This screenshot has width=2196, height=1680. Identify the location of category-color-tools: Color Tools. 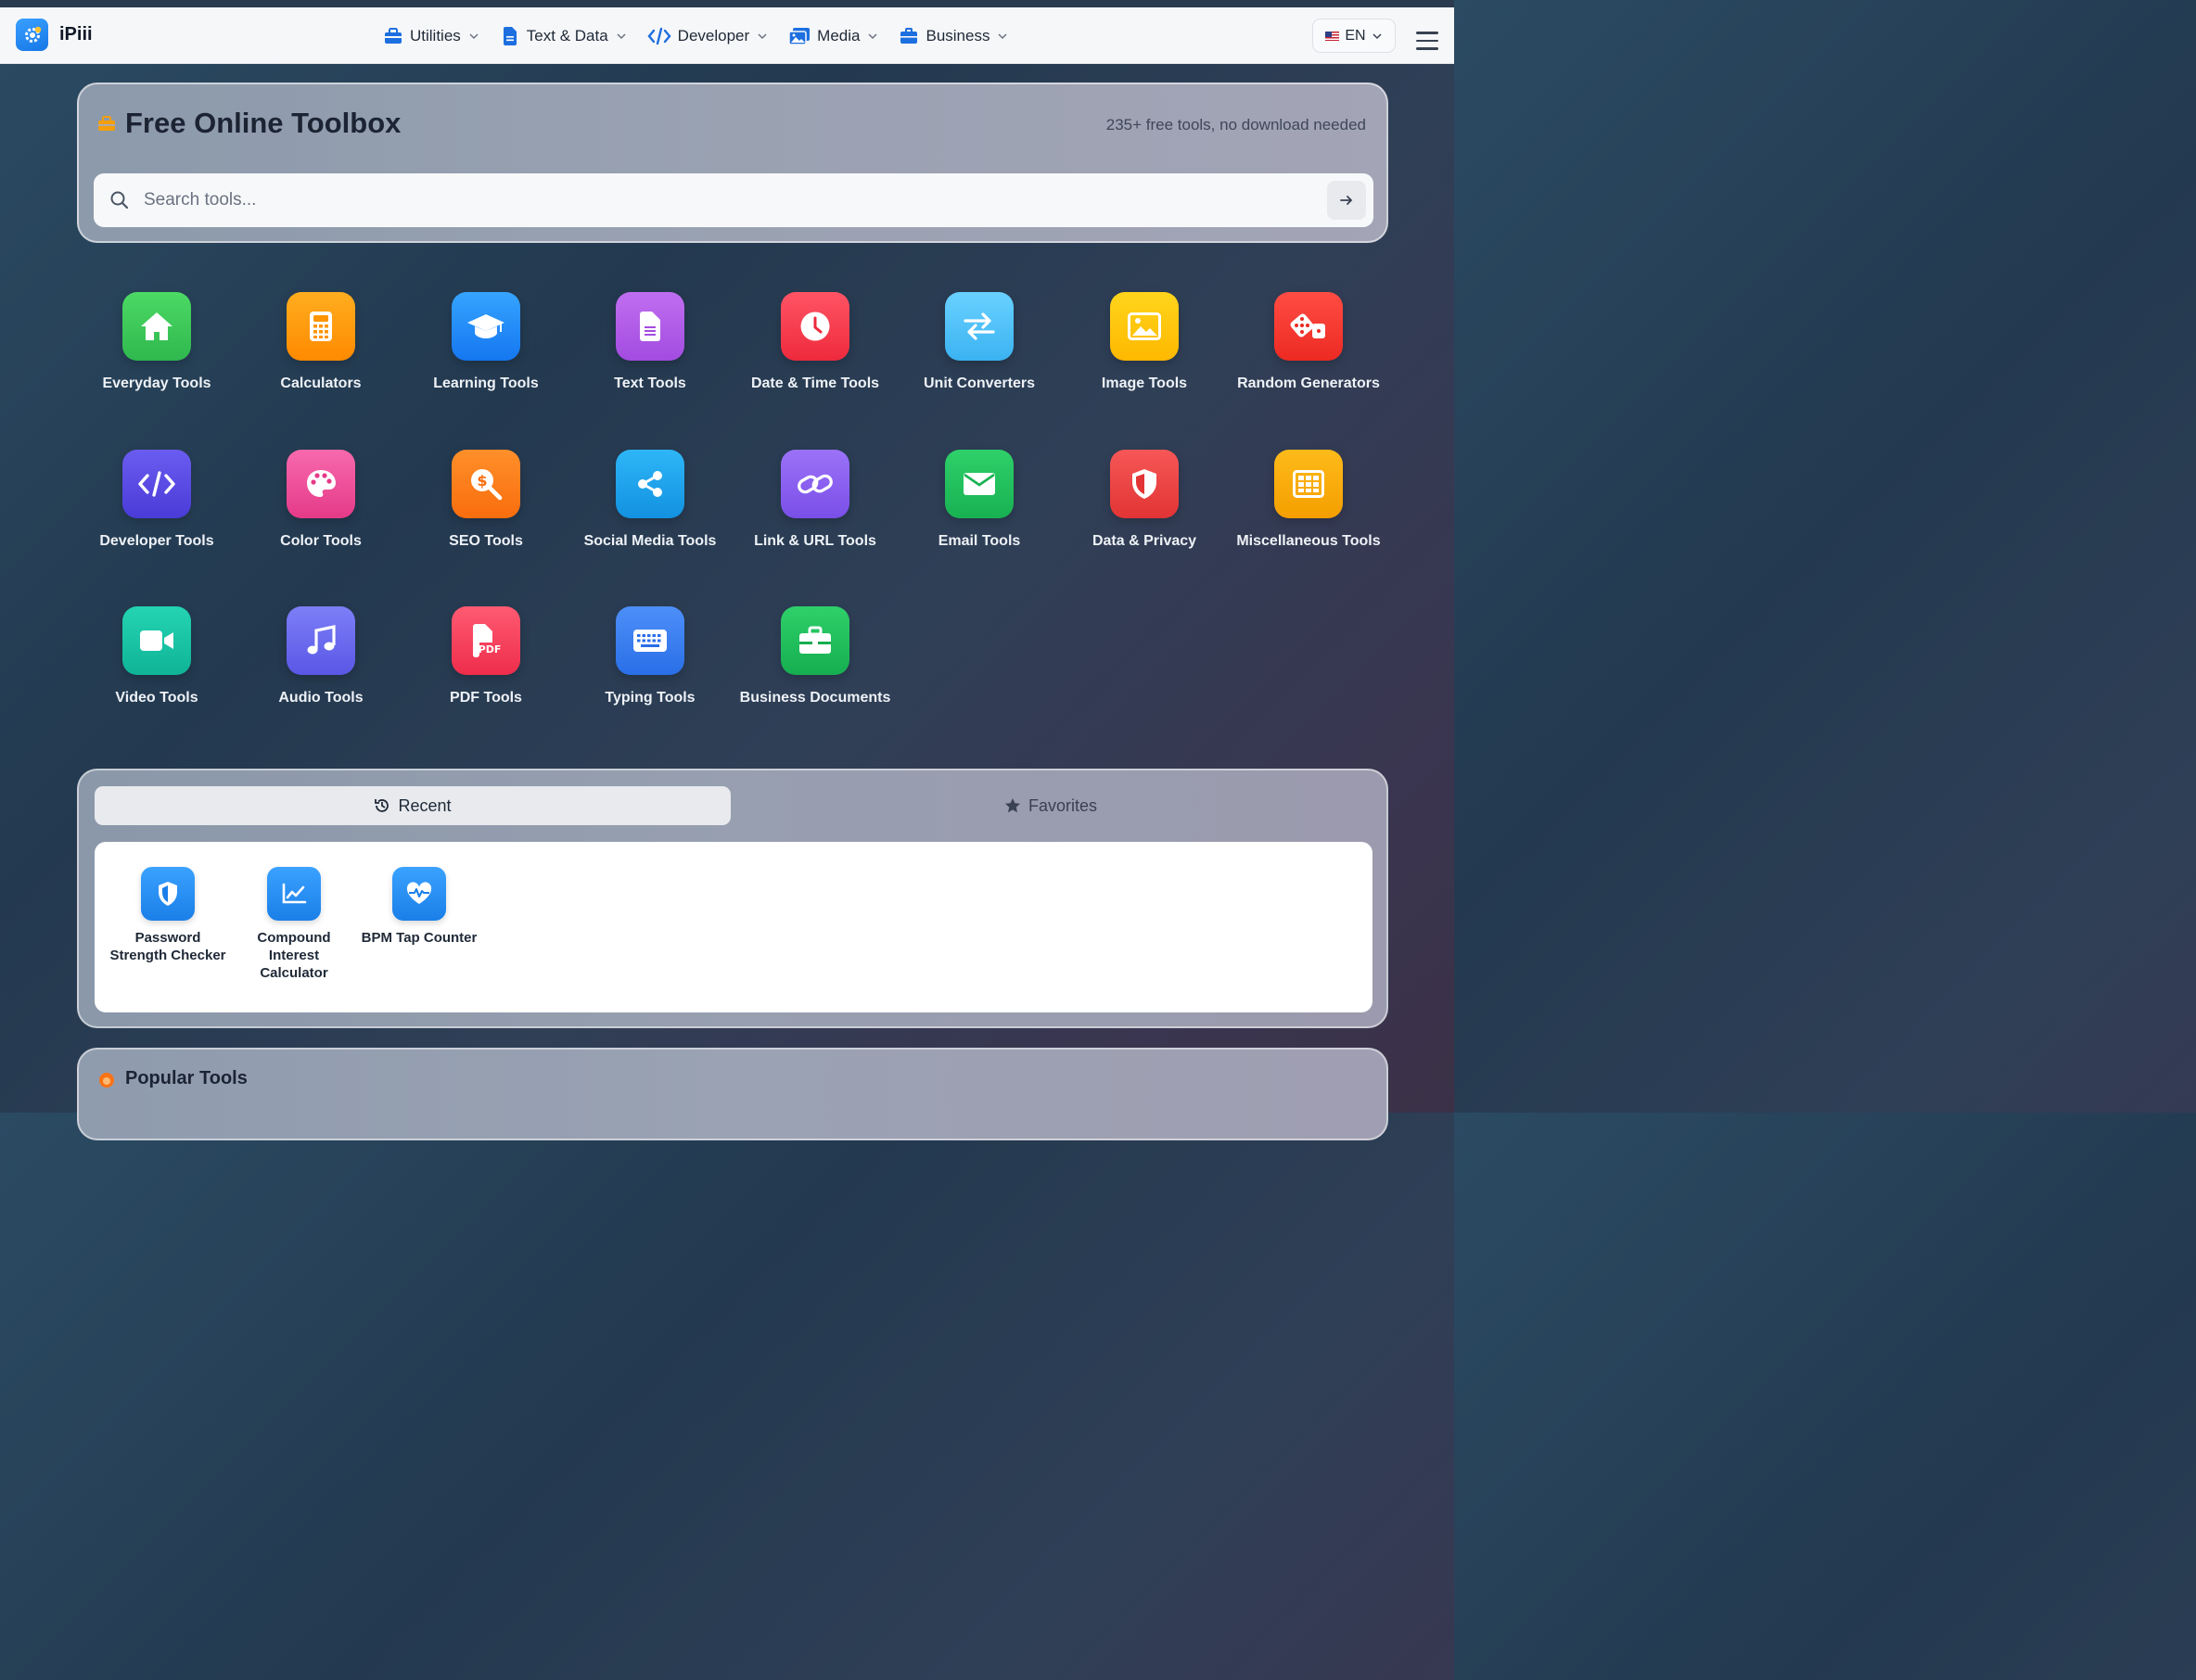
(321, 501).